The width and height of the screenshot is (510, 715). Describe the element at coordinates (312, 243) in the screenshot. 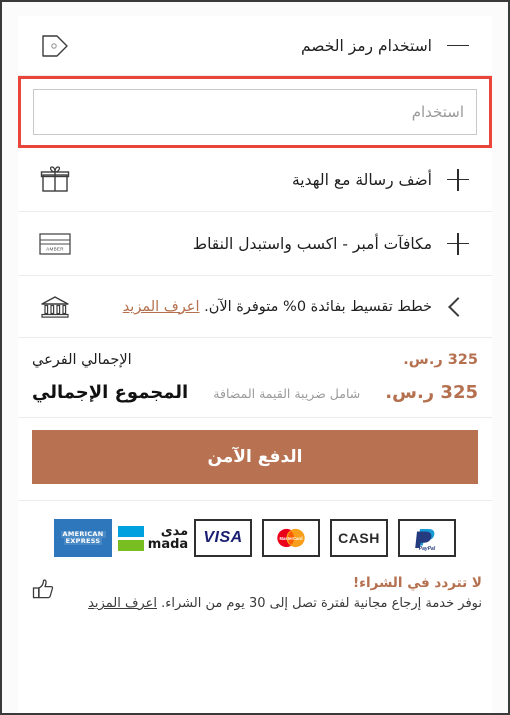

I see `amber-rewards-label: مكافآت أمبر - اكسب واستبدل النقاط` at that location.